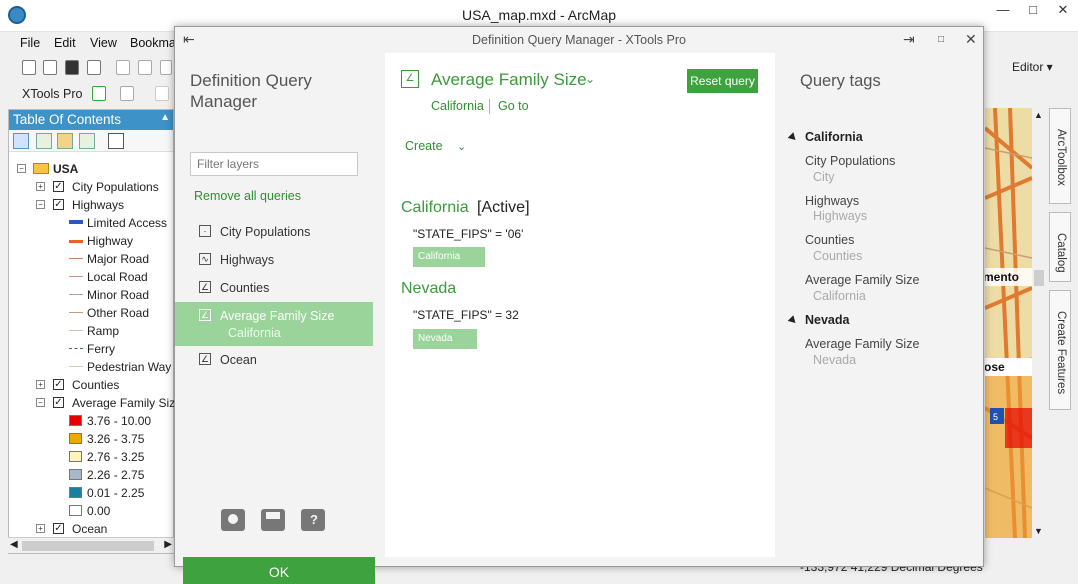 Image resolution: width=1078 pixels, height=584 pixels. What do you see at coordinates (818, 320) in the screenshot?
I see `tag-group-header: Nevada` at bounding box center [818, 320].